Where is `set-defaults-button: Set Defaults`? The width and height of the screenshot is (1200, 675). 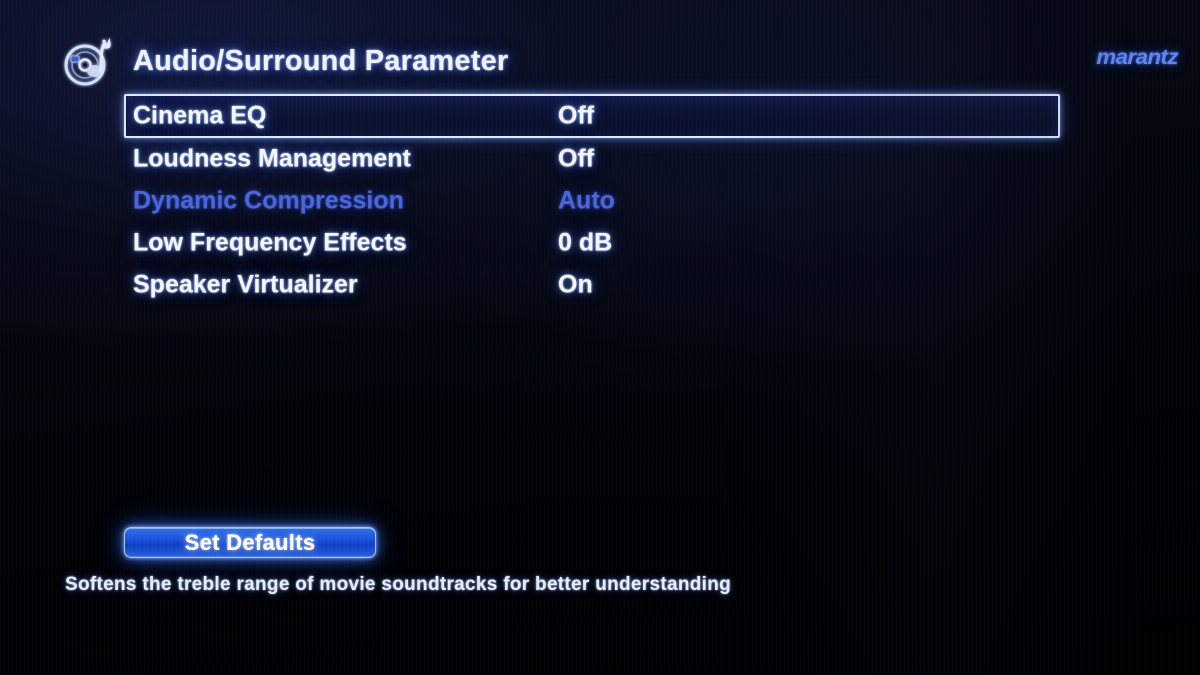 set-defaults-button: Set Defaults is located at coordinates (250, 542).